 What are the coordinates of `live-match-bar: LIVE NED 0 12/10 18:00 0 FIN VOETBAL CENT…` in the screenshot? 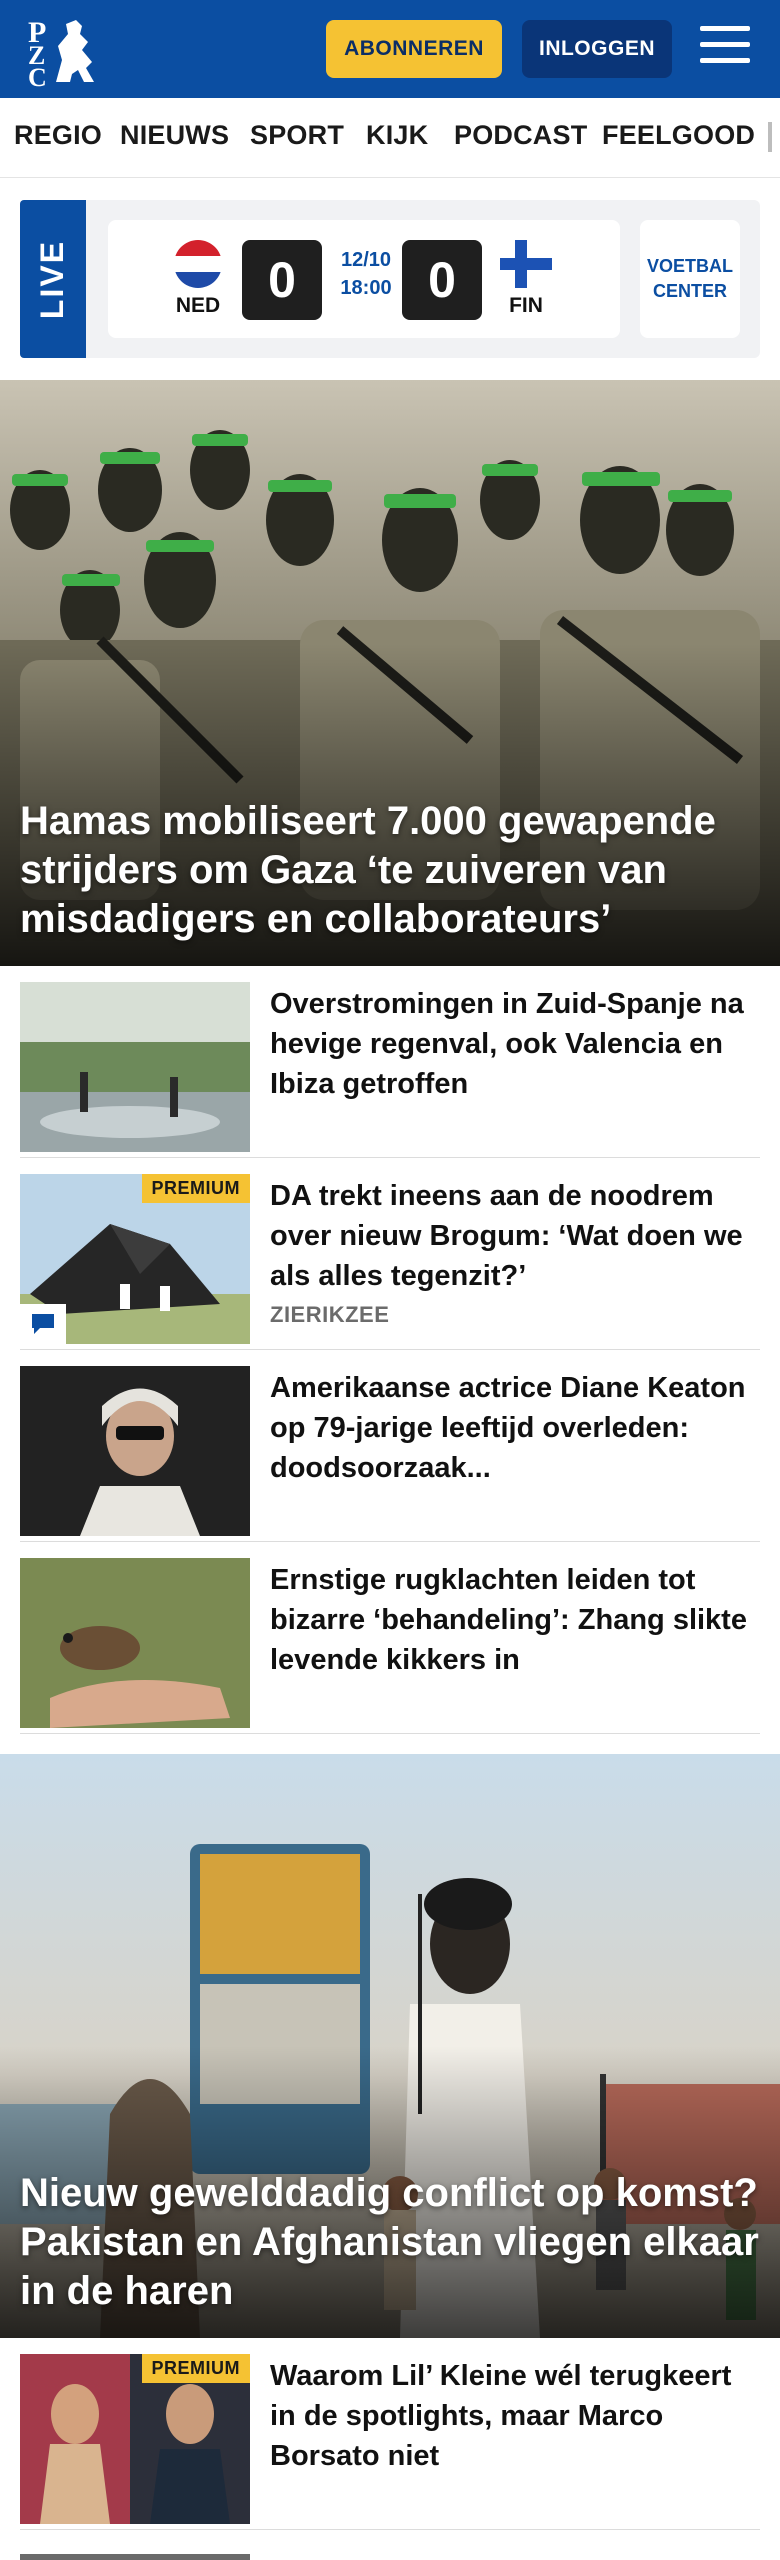 It's located at (390, 279).